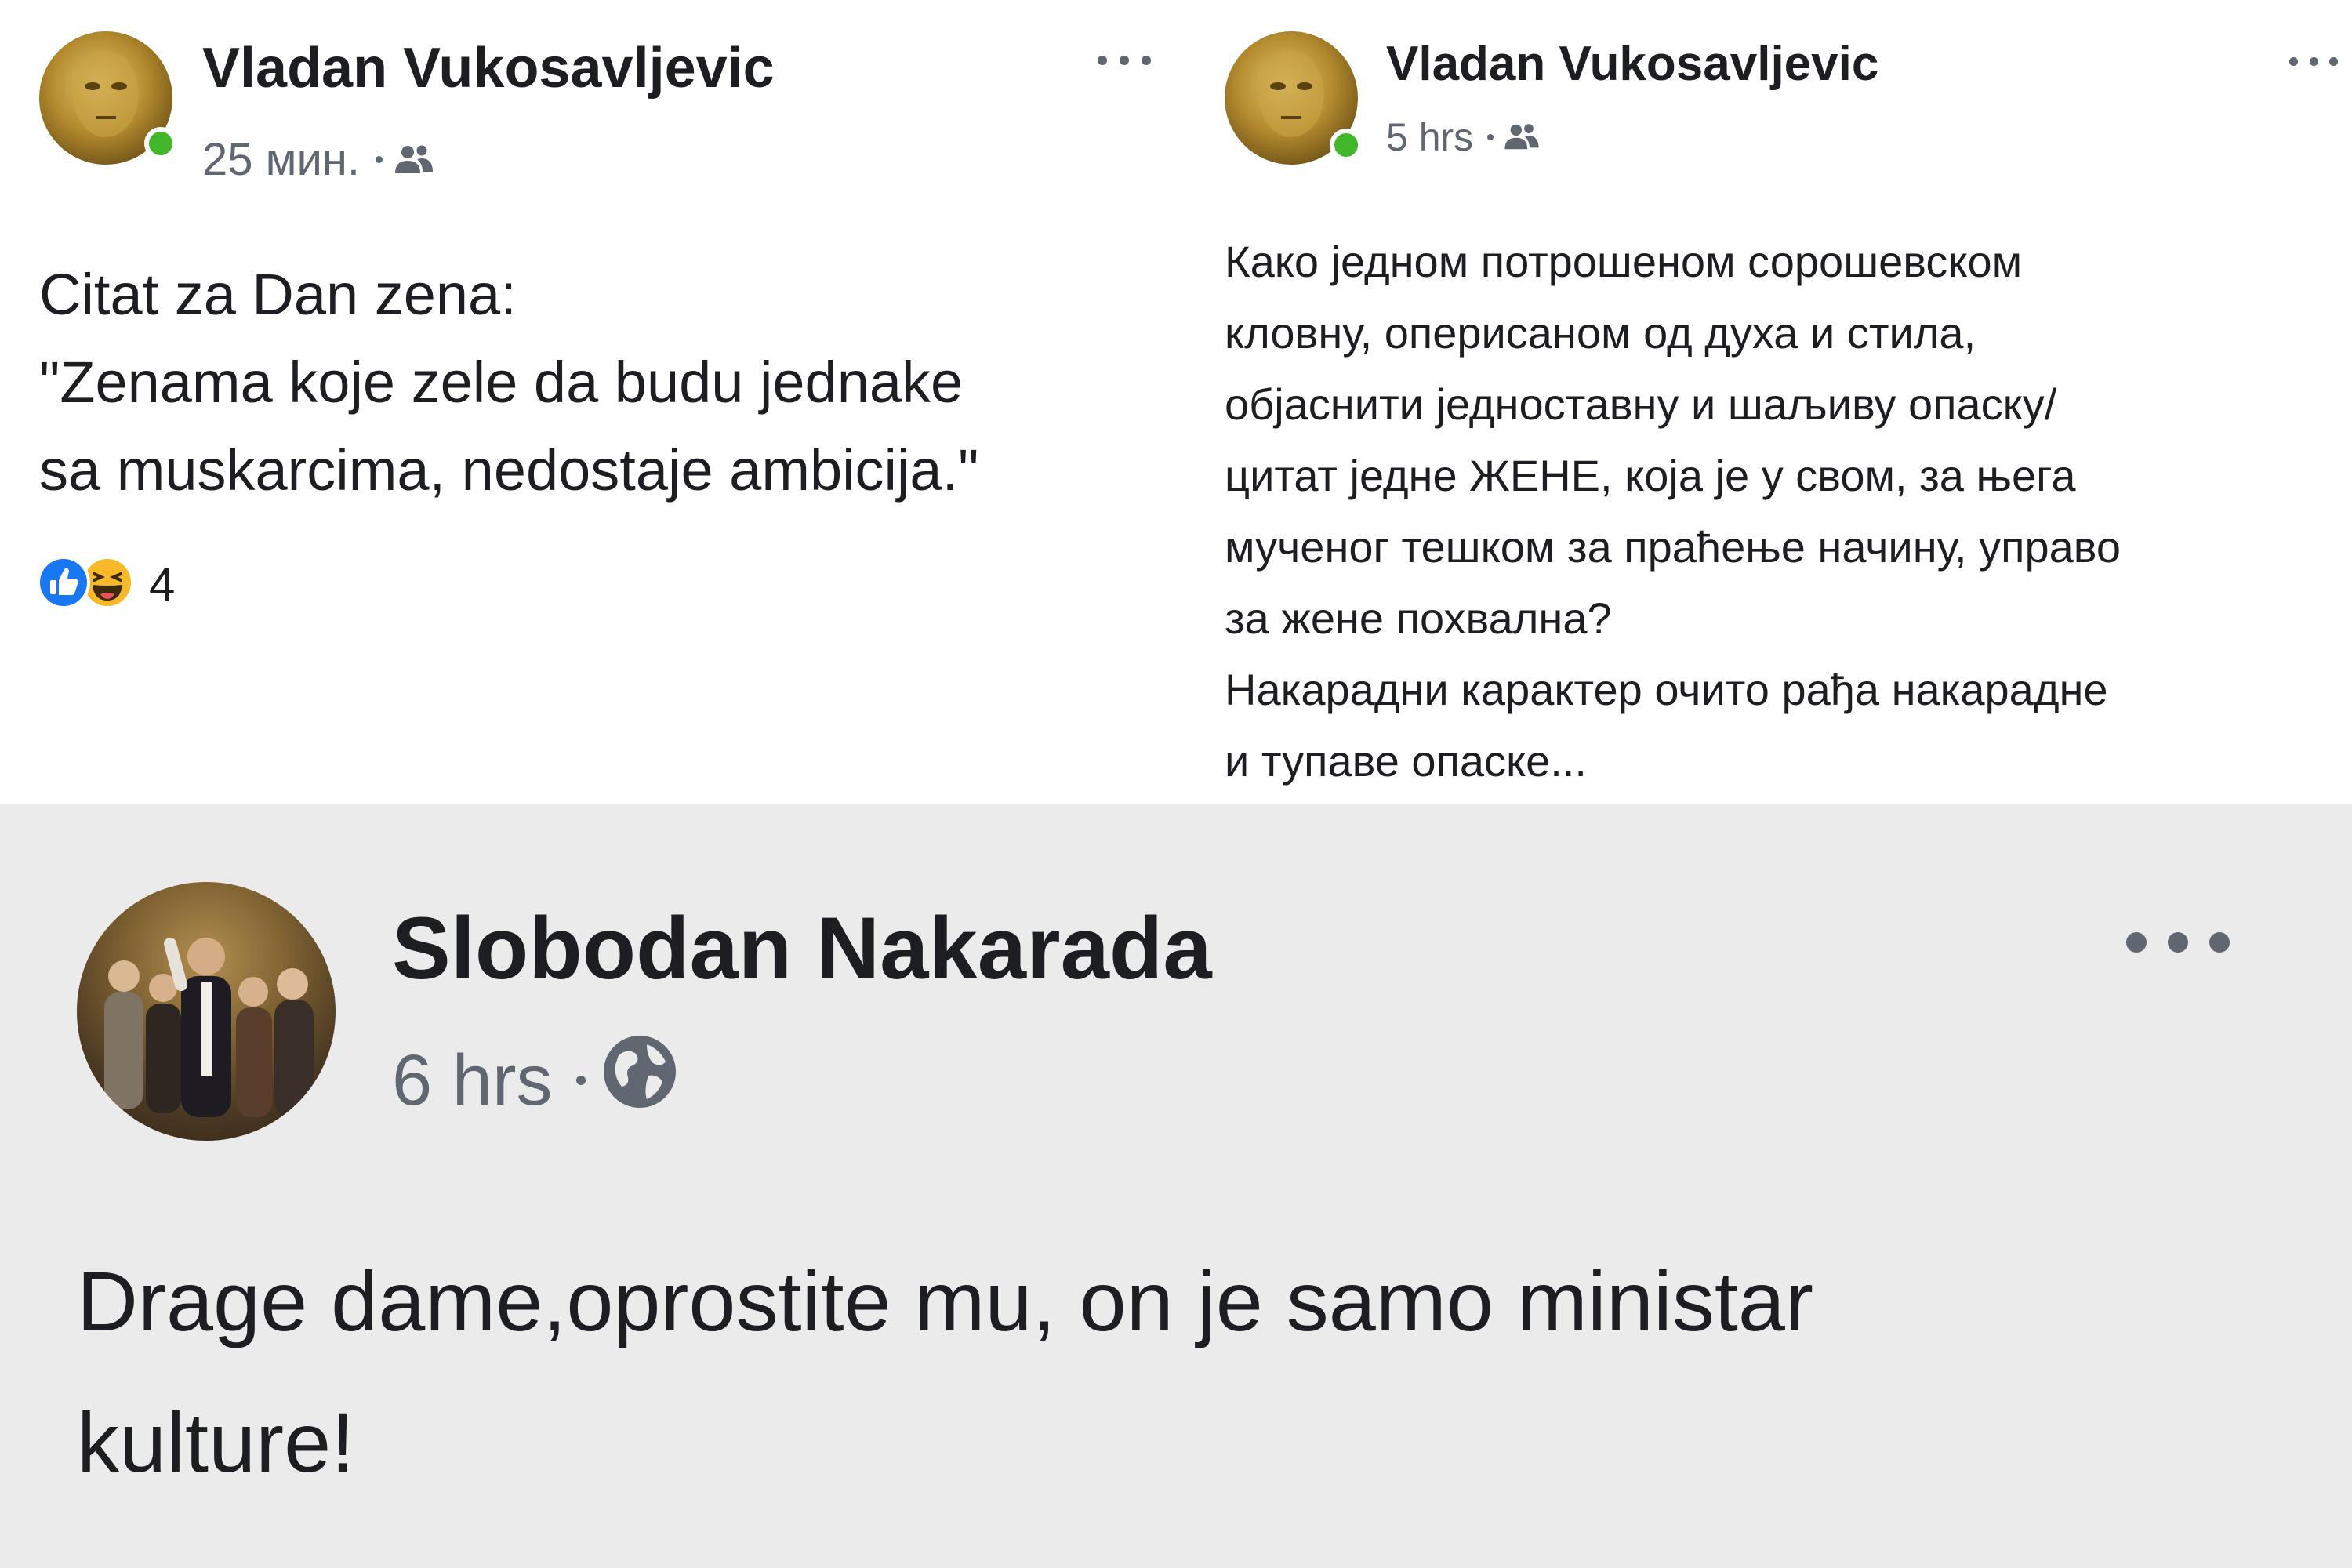 The image size is (2352, 1568). Describe the element at coordinates (162, 584) in the screenshot. I see `reaction-count: 4` at that location.